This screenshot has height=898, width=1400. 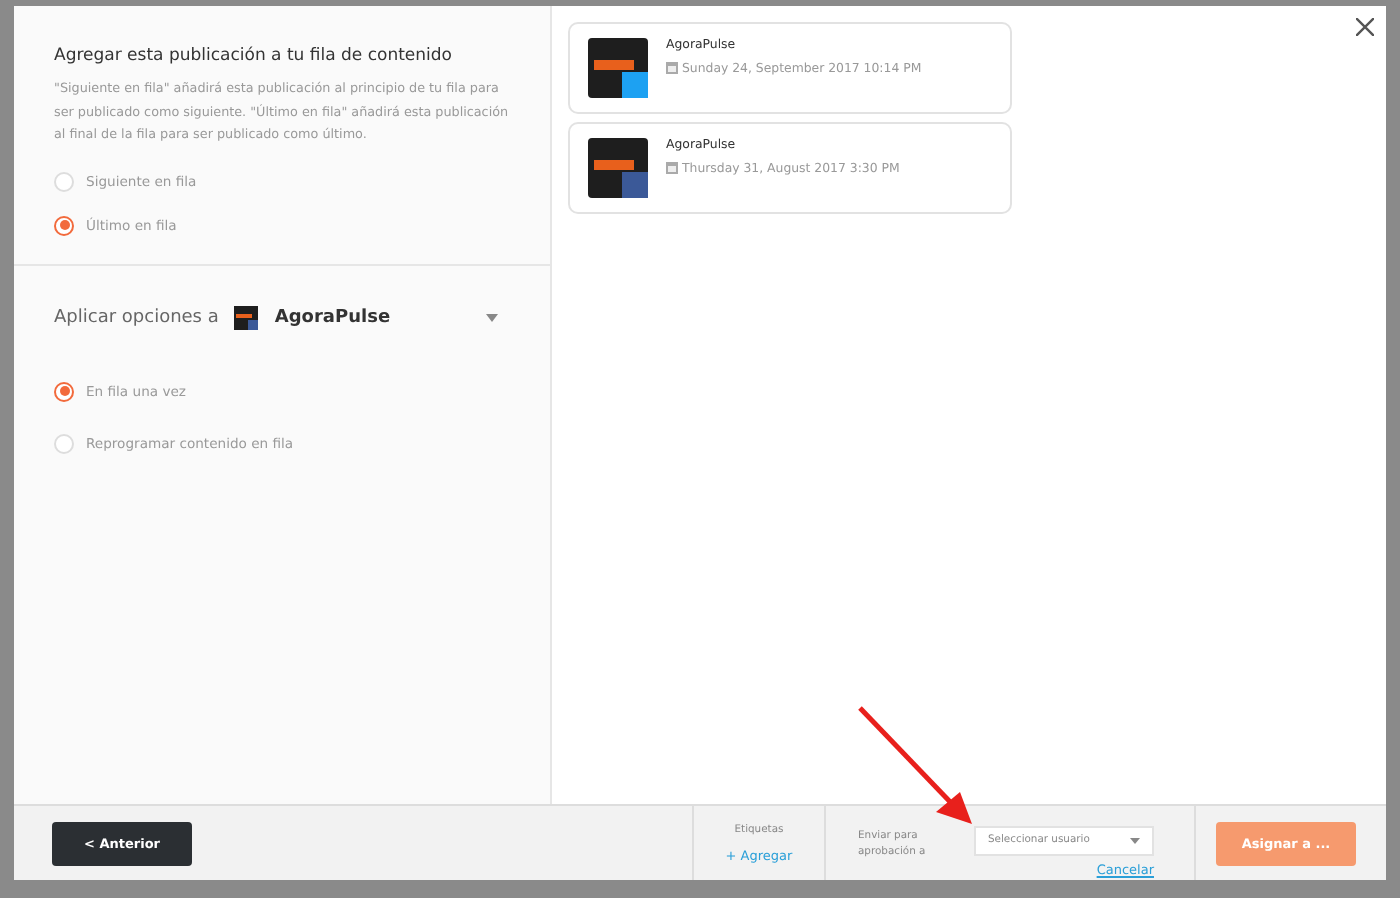 I want to click on account-name: AgoraPulse, so click(x=332, y=317).